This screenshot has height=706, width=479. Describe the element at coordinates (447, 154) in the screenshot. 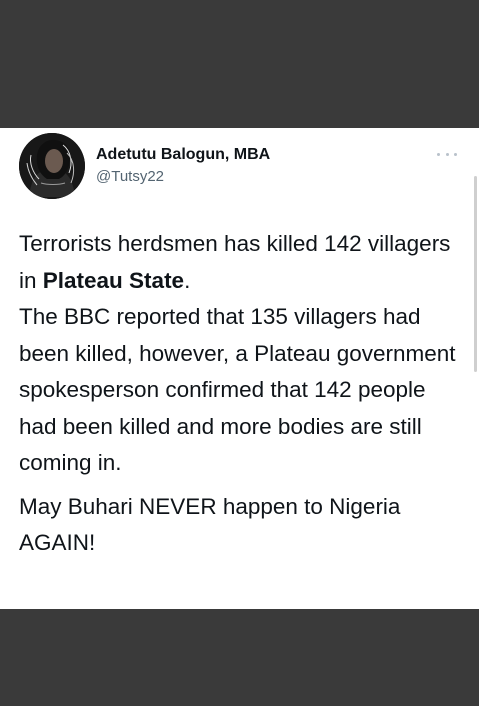

I see `more-options-icon` at that location.